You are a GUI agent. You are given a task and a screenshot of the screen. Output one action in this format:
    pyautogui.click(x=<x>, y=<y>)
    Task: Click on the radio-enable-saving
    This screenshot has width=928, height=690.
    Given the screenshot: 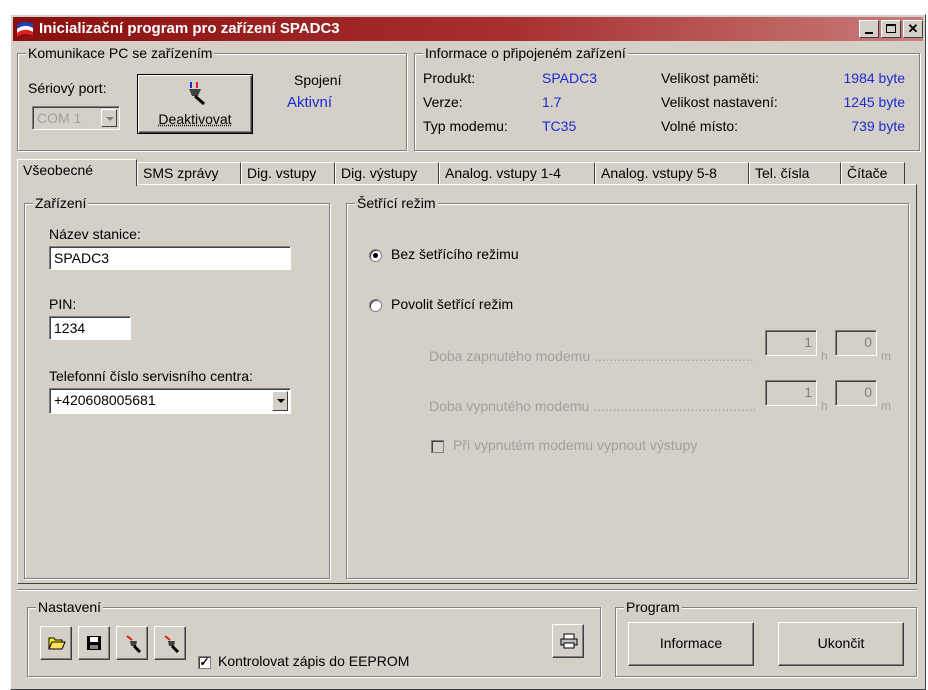 What is the action you would take?
    pyautogui.click(x=375, y=305)
    